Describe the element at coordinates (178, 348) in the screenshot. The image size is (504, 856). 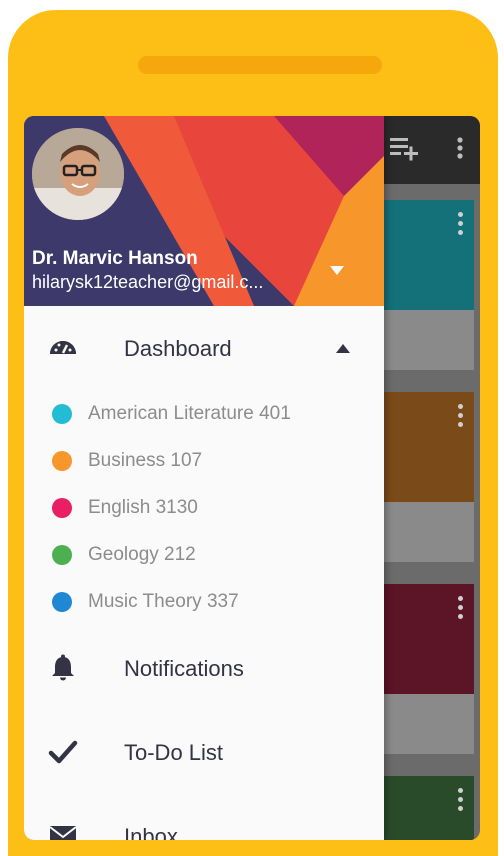
I see `menu-item-label: Dashboard` at that location.